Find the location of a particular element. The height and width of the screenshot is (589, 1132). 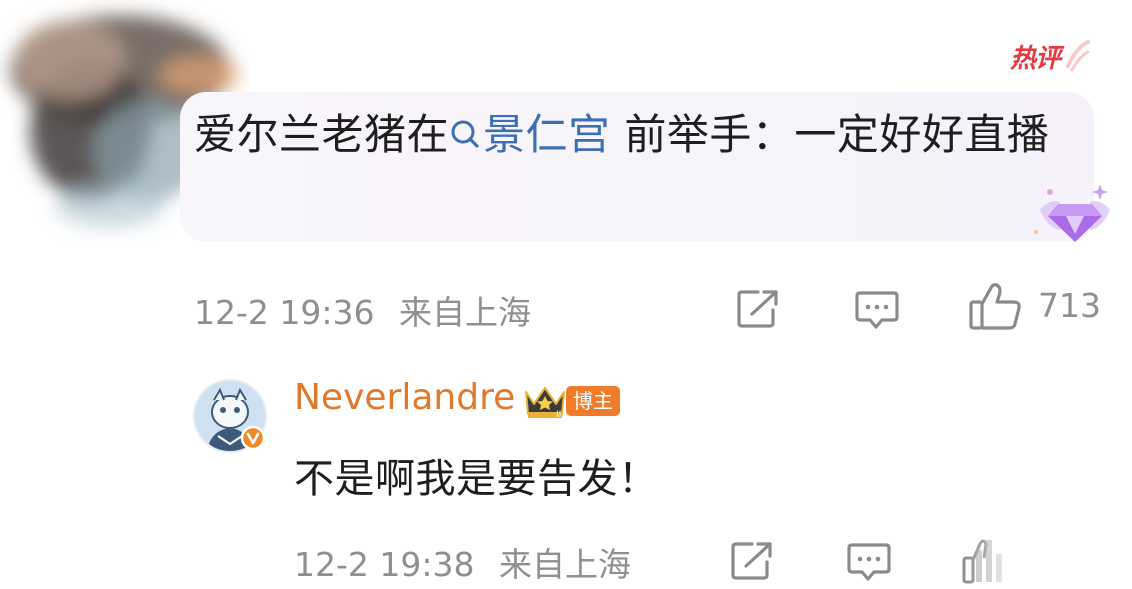

blogger-badge: 博主 is located at coordinates (593, 401).